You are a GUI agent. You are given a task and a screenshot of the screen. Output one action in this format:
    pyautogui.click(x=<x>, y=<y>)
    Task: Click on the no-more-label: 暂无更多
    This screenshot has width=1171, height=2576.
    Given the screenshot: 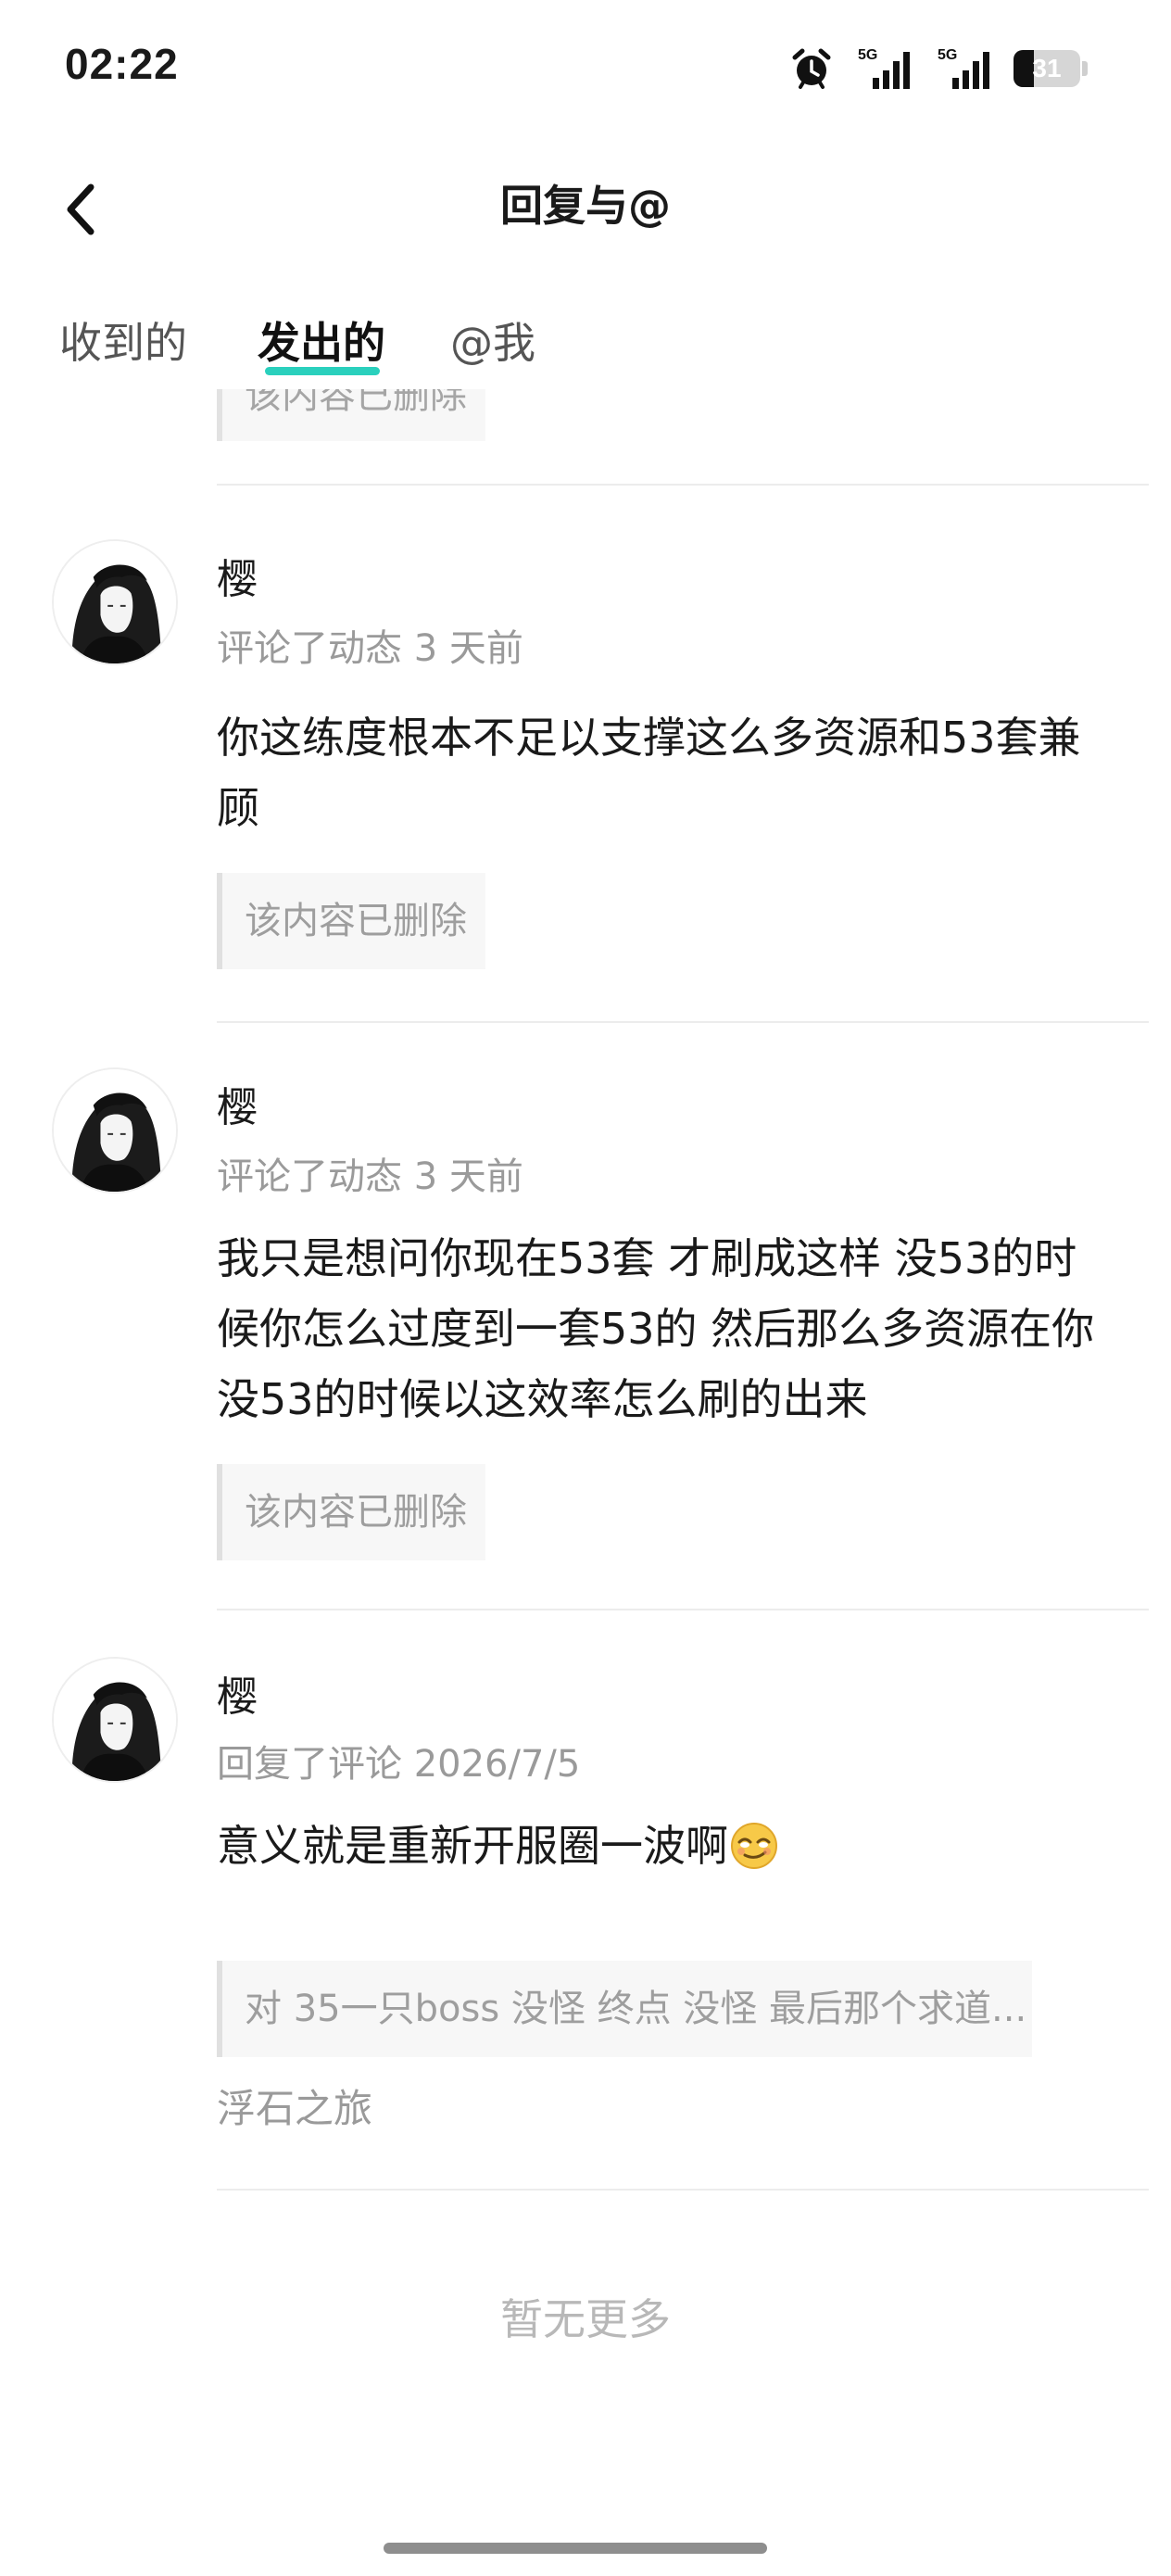 What is the action you would take?
    pyautogui.click(x=585, y=2319)
    